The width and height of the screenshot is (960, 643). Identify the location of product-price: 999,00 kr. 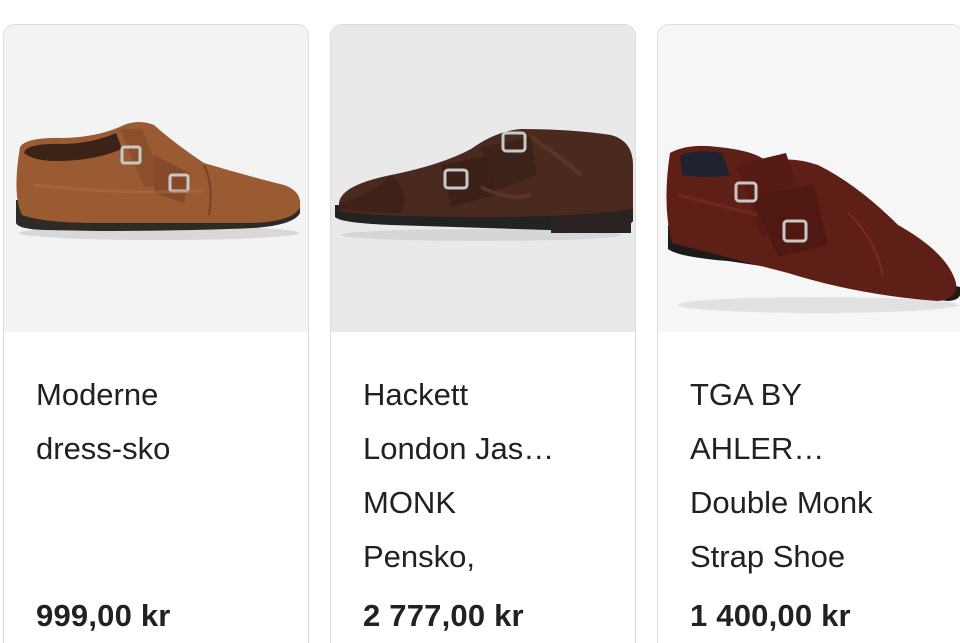
(103, 615).